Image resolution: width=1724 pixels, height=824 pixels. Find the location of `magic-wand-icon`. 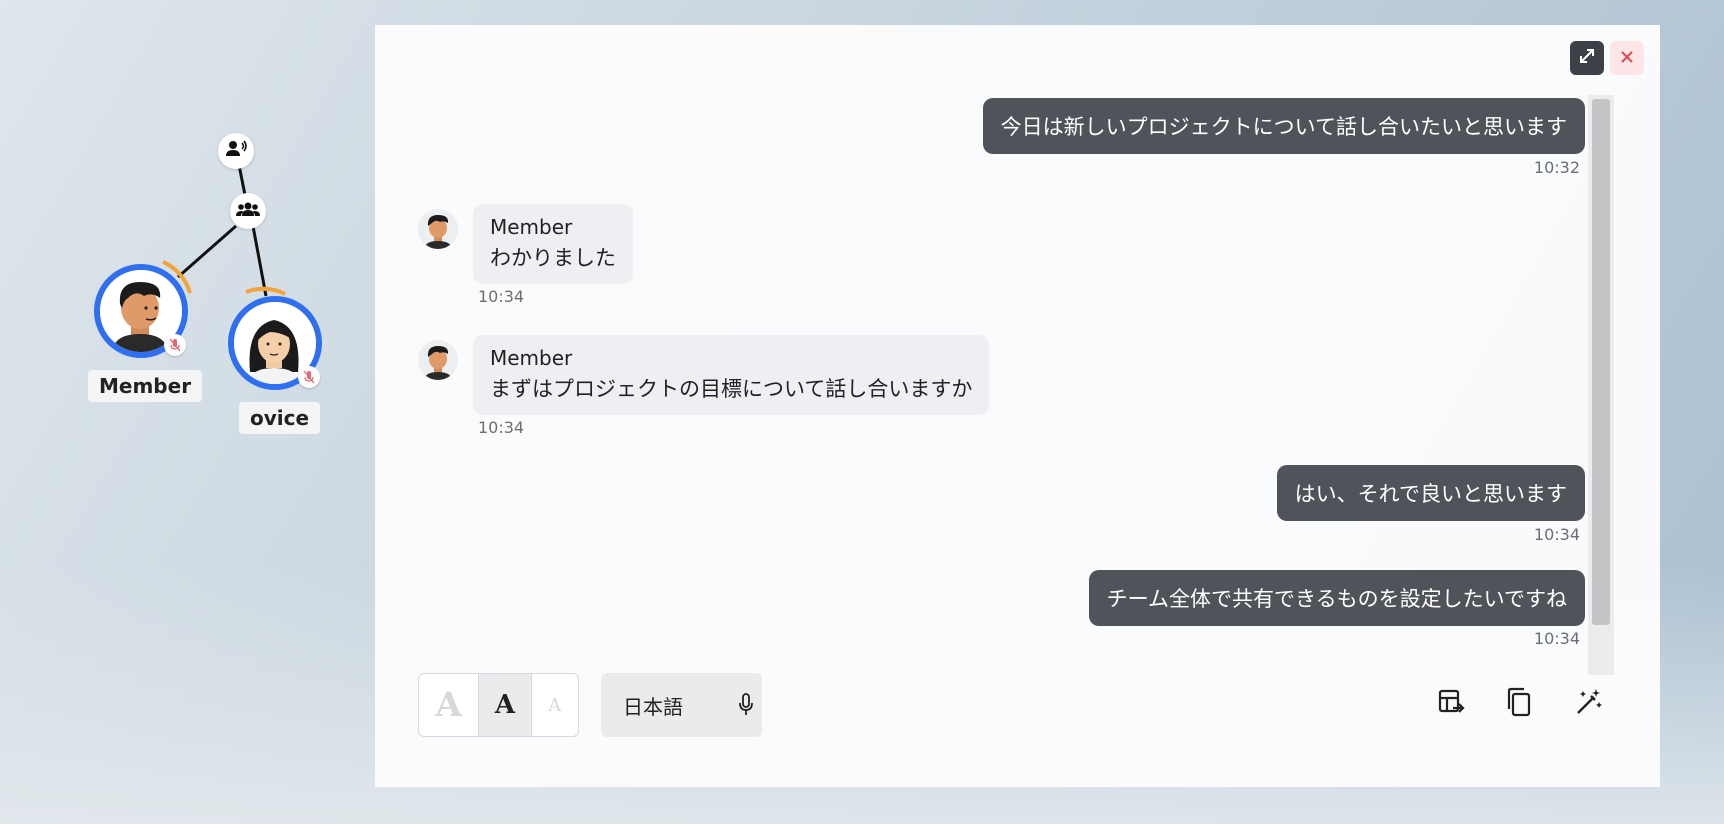

magic-wand-icon is located at coordinates (1589, 704).